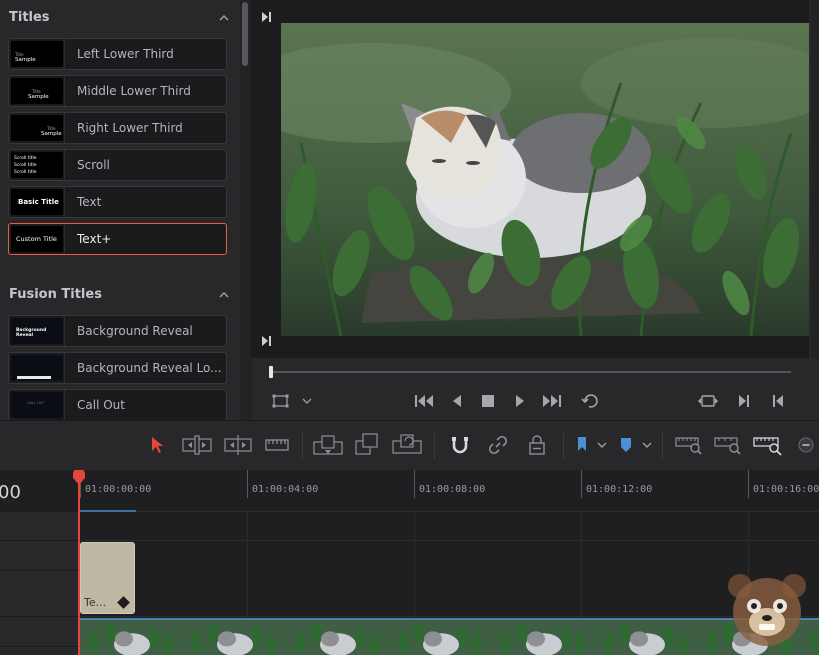 The width and height of the screenshot is (819, 655). Describe the element at coordinates (117, 202) in the screenshot. I see `title-tile-text: Basic Title Text` at that location.